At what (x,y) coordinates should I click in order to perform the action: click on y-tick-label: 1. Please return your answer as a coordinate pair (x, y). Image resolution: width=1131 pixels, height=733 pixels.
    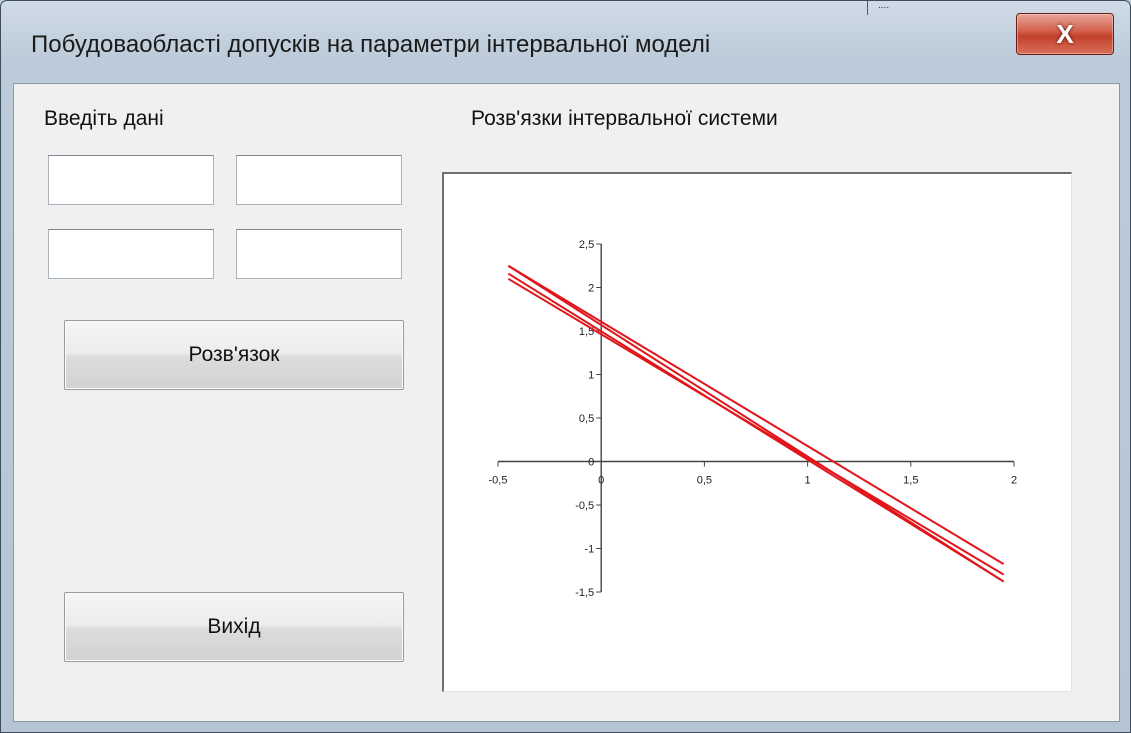
    Looking at the image, I should click on (591, 376).